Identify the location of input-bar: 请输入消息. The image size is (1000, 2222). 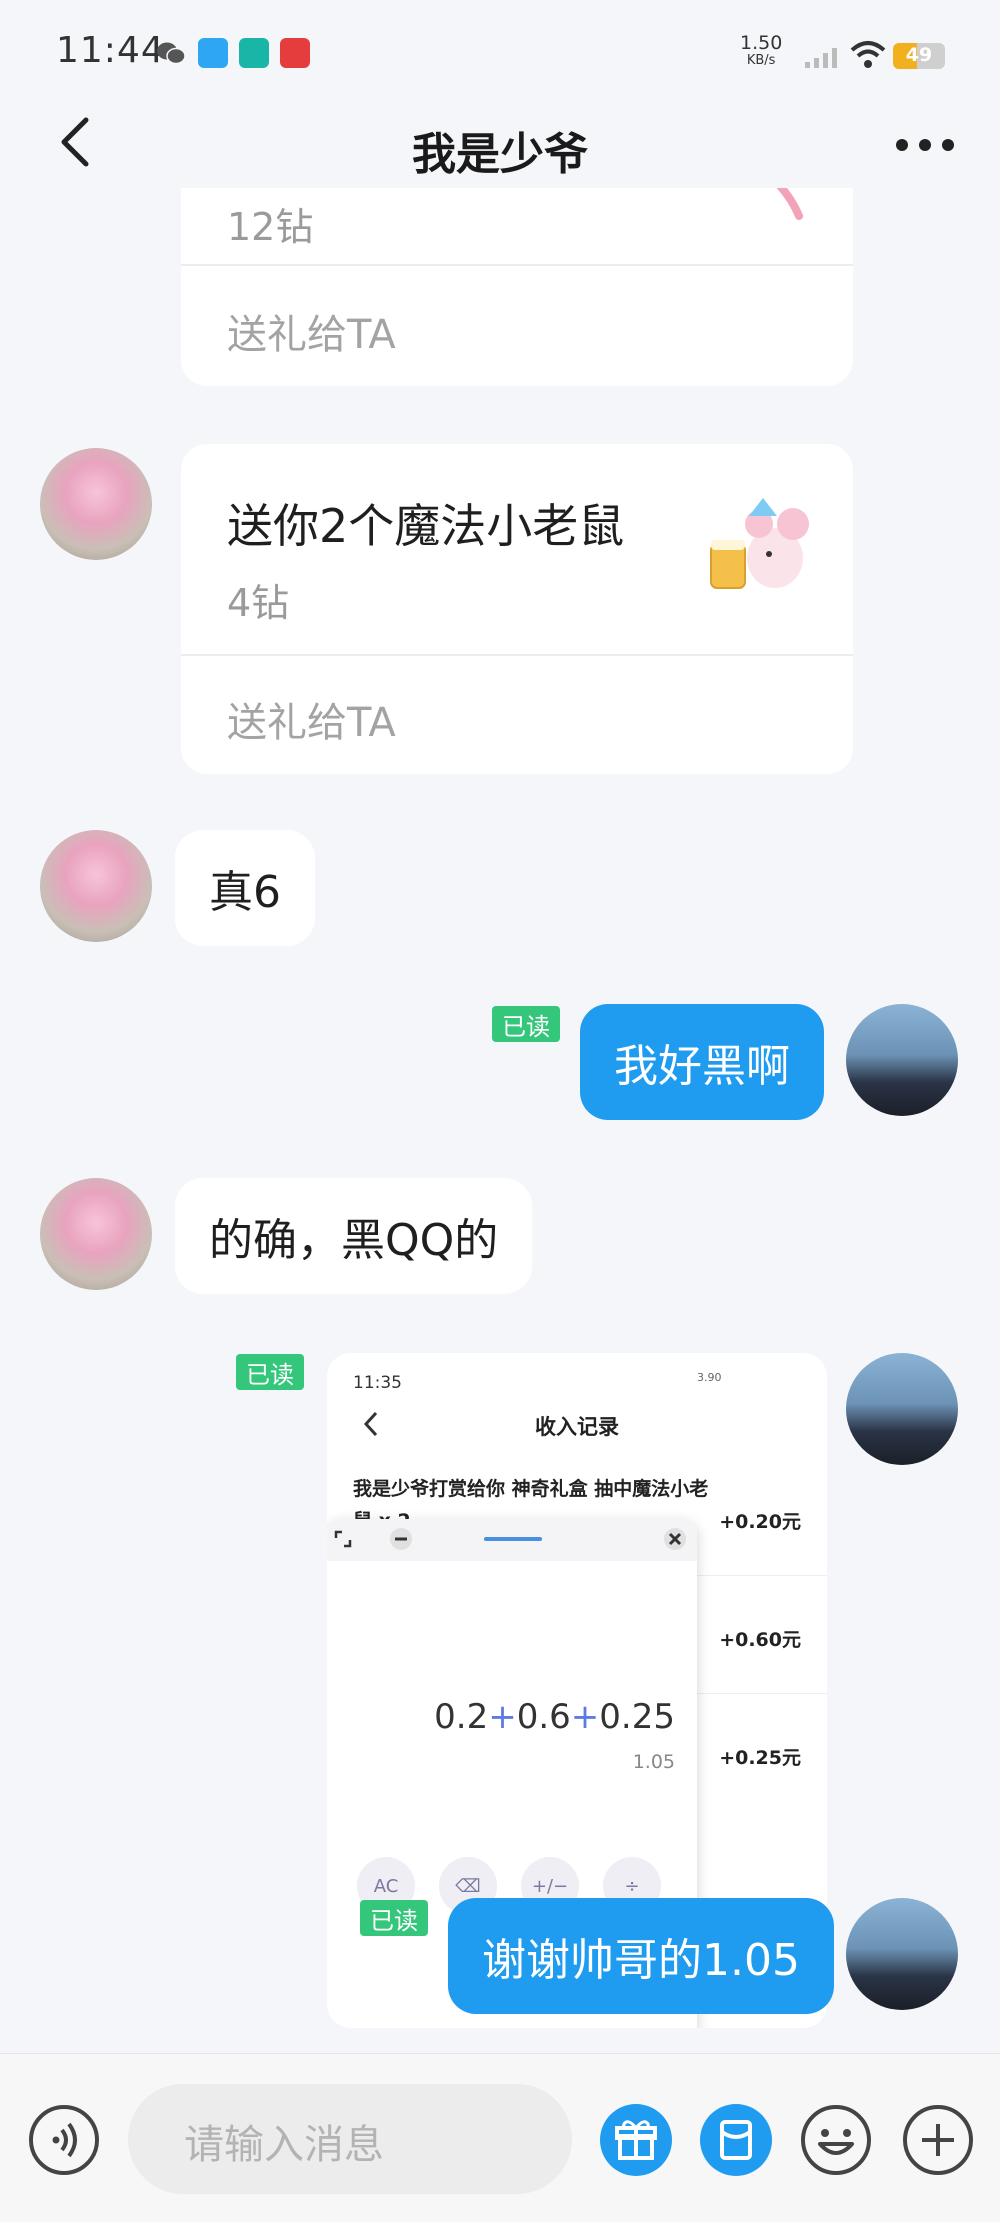
(500, 2137).